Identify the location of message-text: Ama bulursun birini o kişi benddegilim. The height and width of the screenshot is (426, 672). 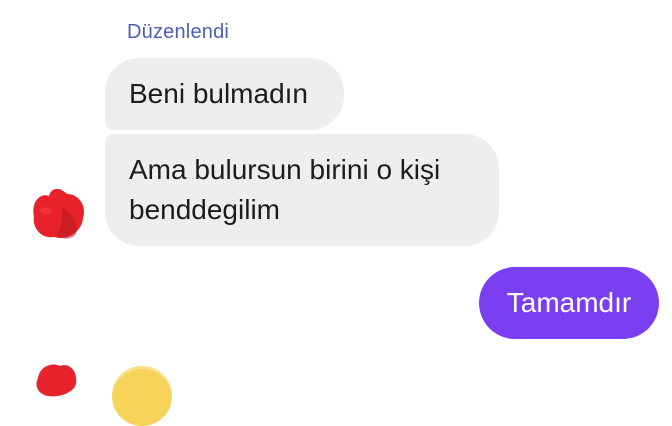
(285, 189).